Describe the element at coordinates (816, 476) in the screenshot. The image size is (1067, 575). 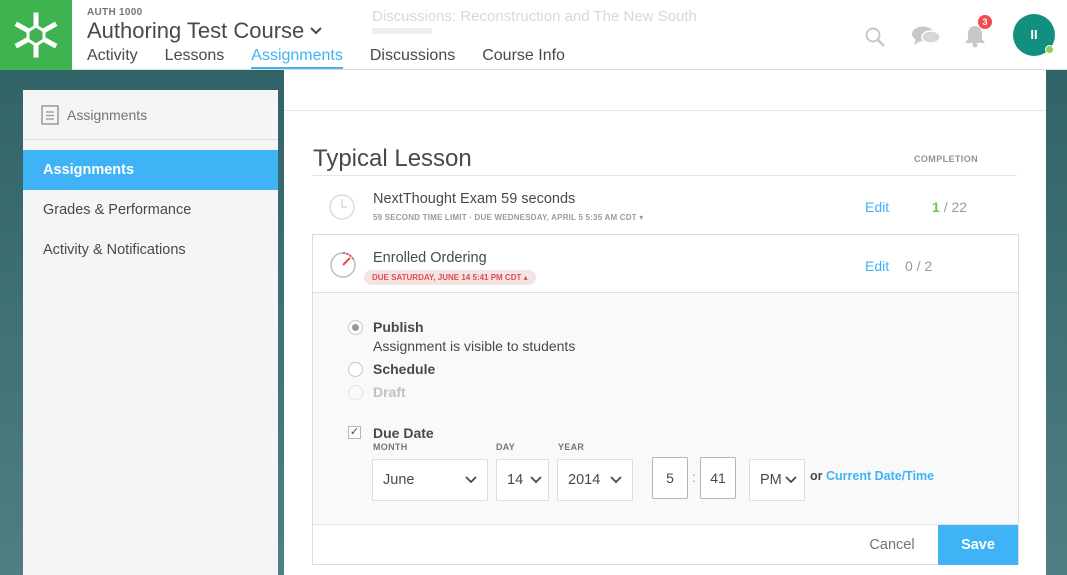
I see `or-text: or` at that location.